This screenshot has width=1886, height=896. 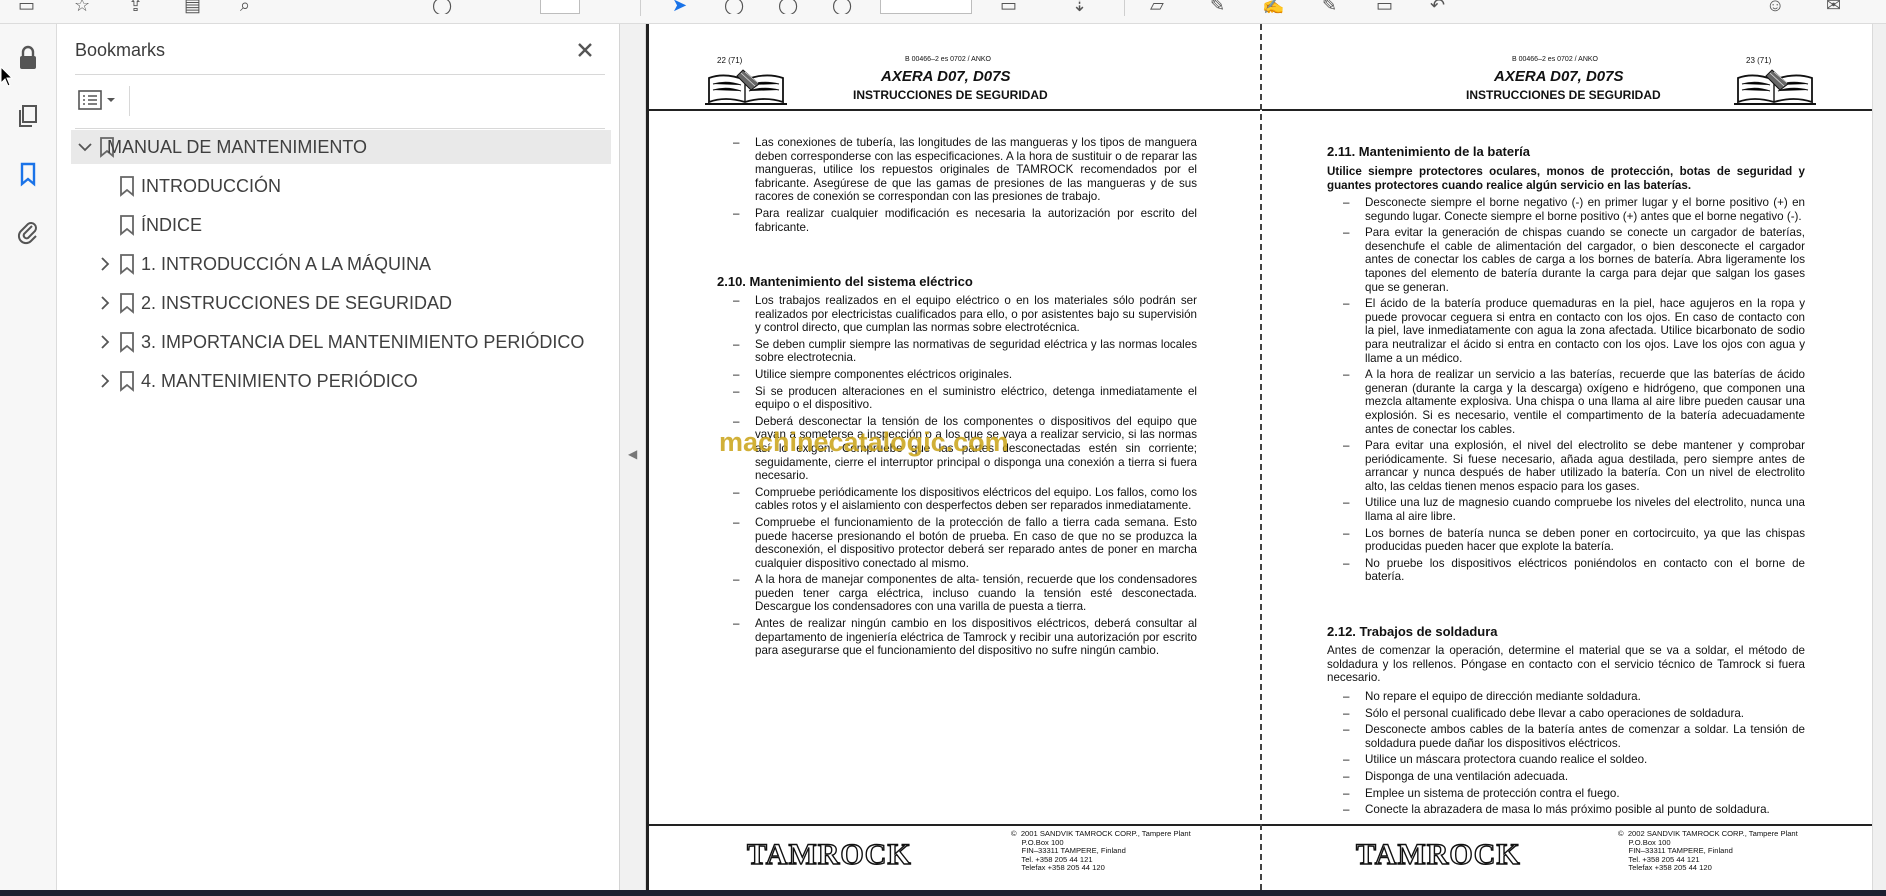 I want to click on chevron-left-icon: ◀, so click(x=632, y=454).